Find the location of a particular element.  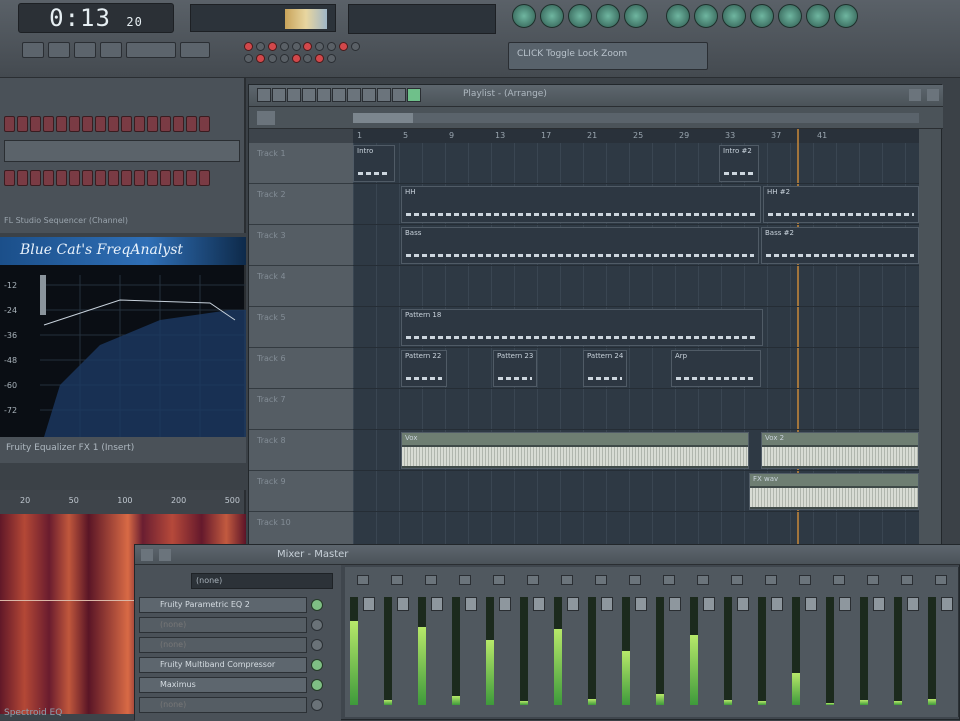

help-button is located at coordinates (790, 16).